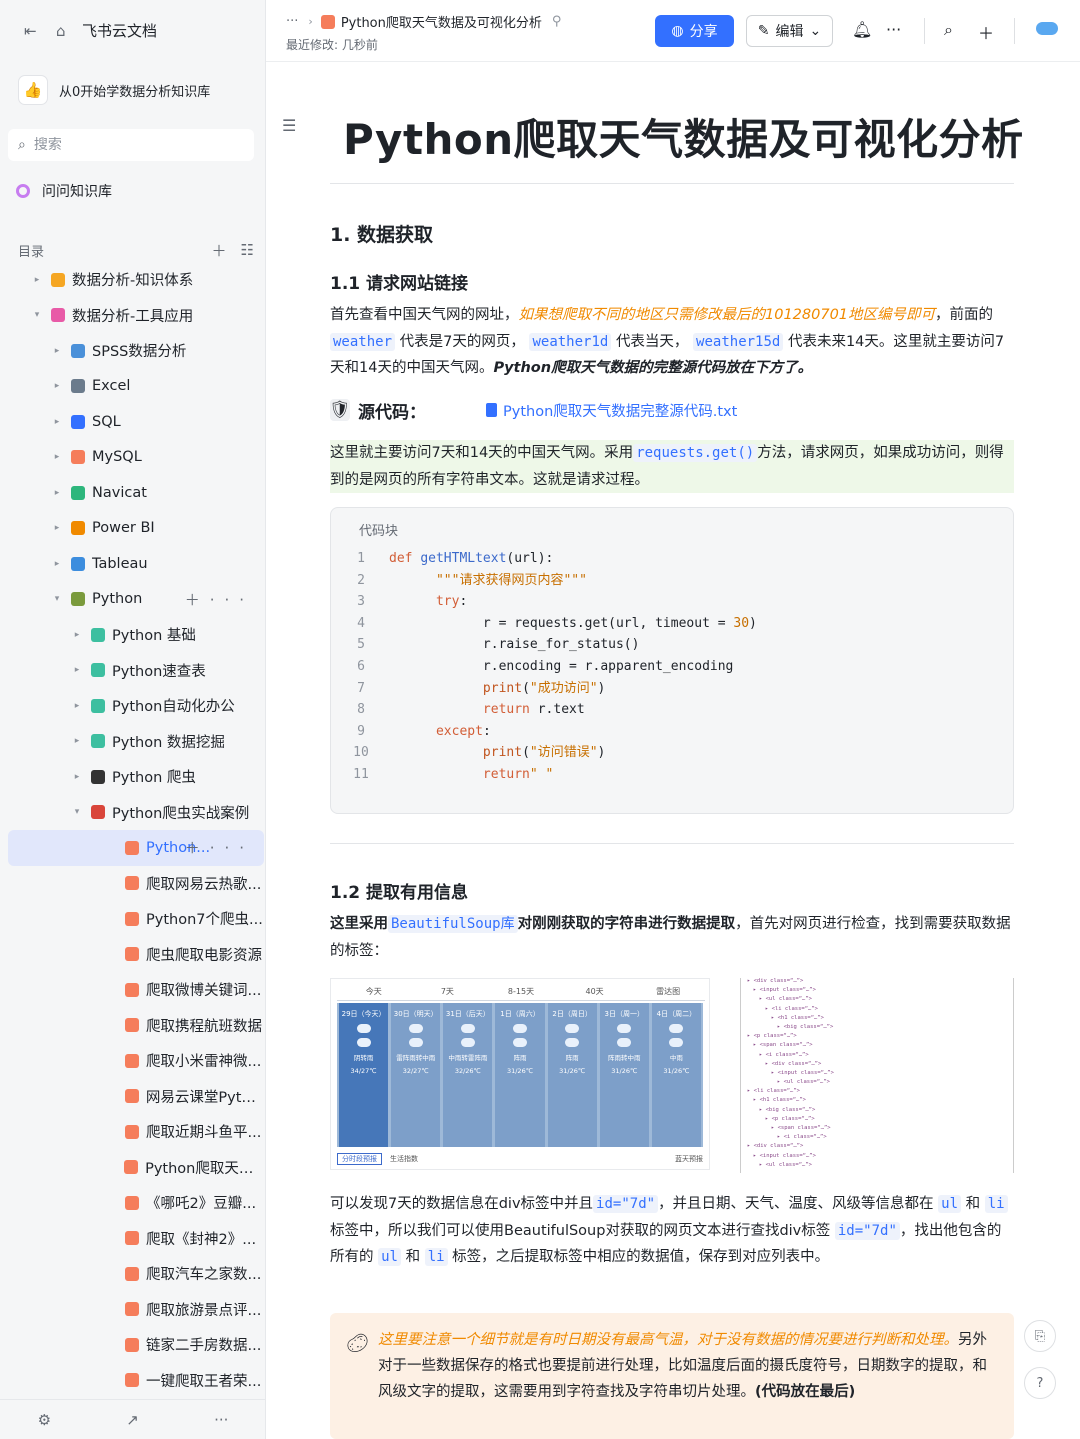 This screenshot has width=1080, height=1439. What do you see at coordinates (136, 706) in the screenshot?
I see `sidebar-item: ▸ Python自动化办公` at bounding box center [136, 706].